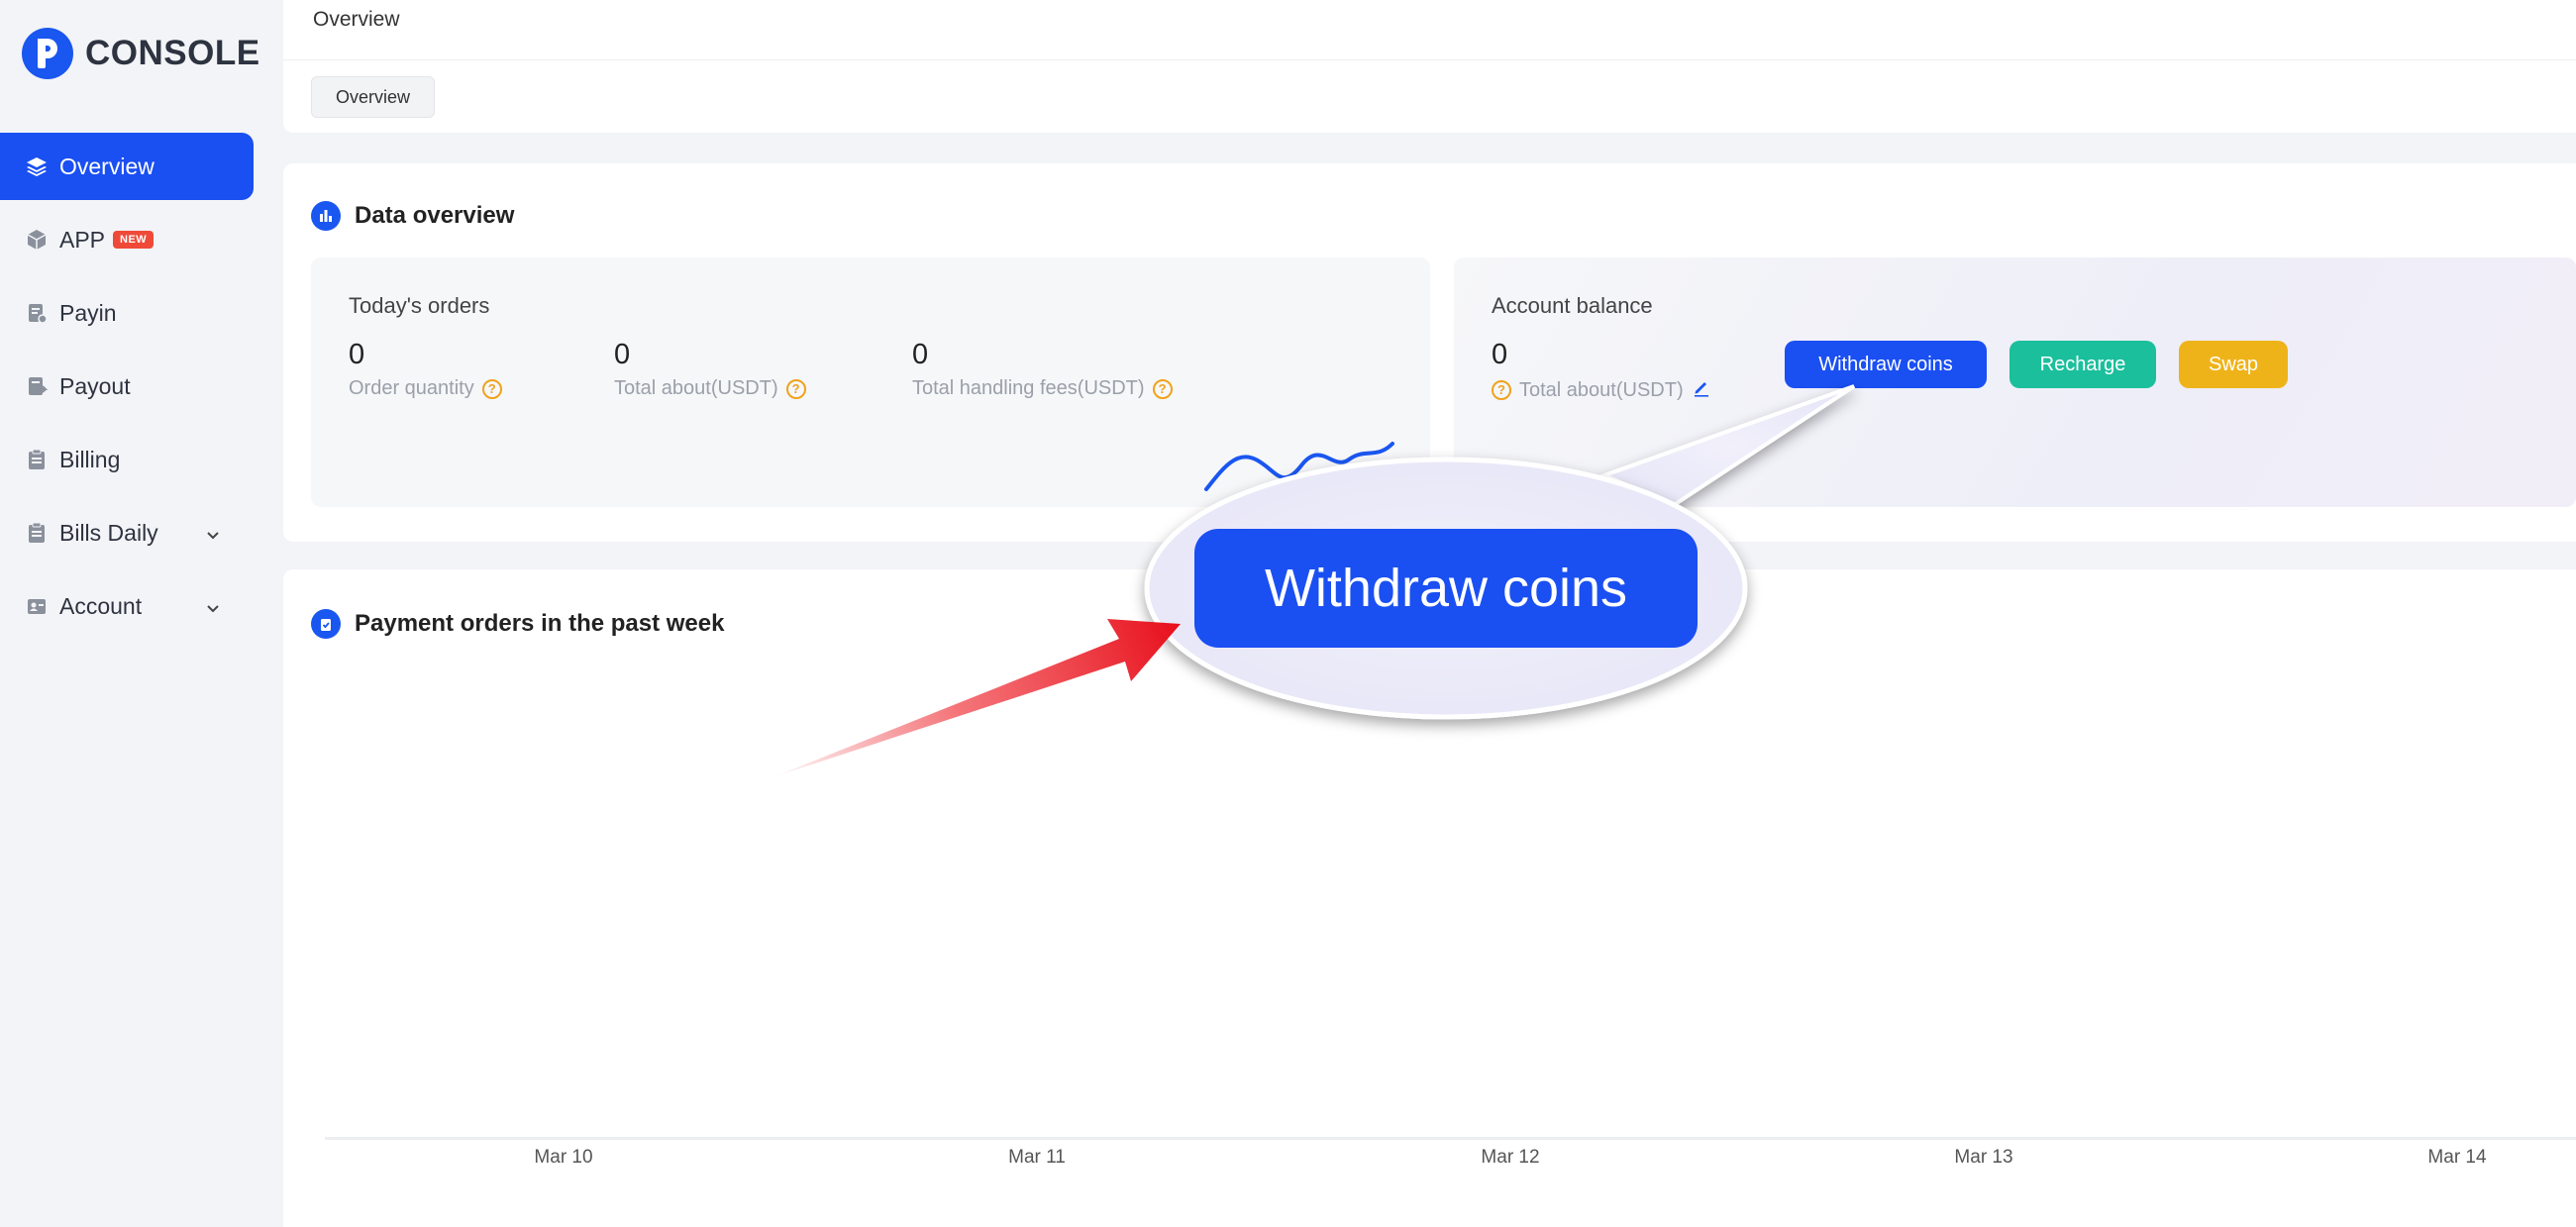 Image resolution: width=2576 pixels, height=1227 pixels. I want to click on sidebar-item-app: APP NEW, so click(127, 240).